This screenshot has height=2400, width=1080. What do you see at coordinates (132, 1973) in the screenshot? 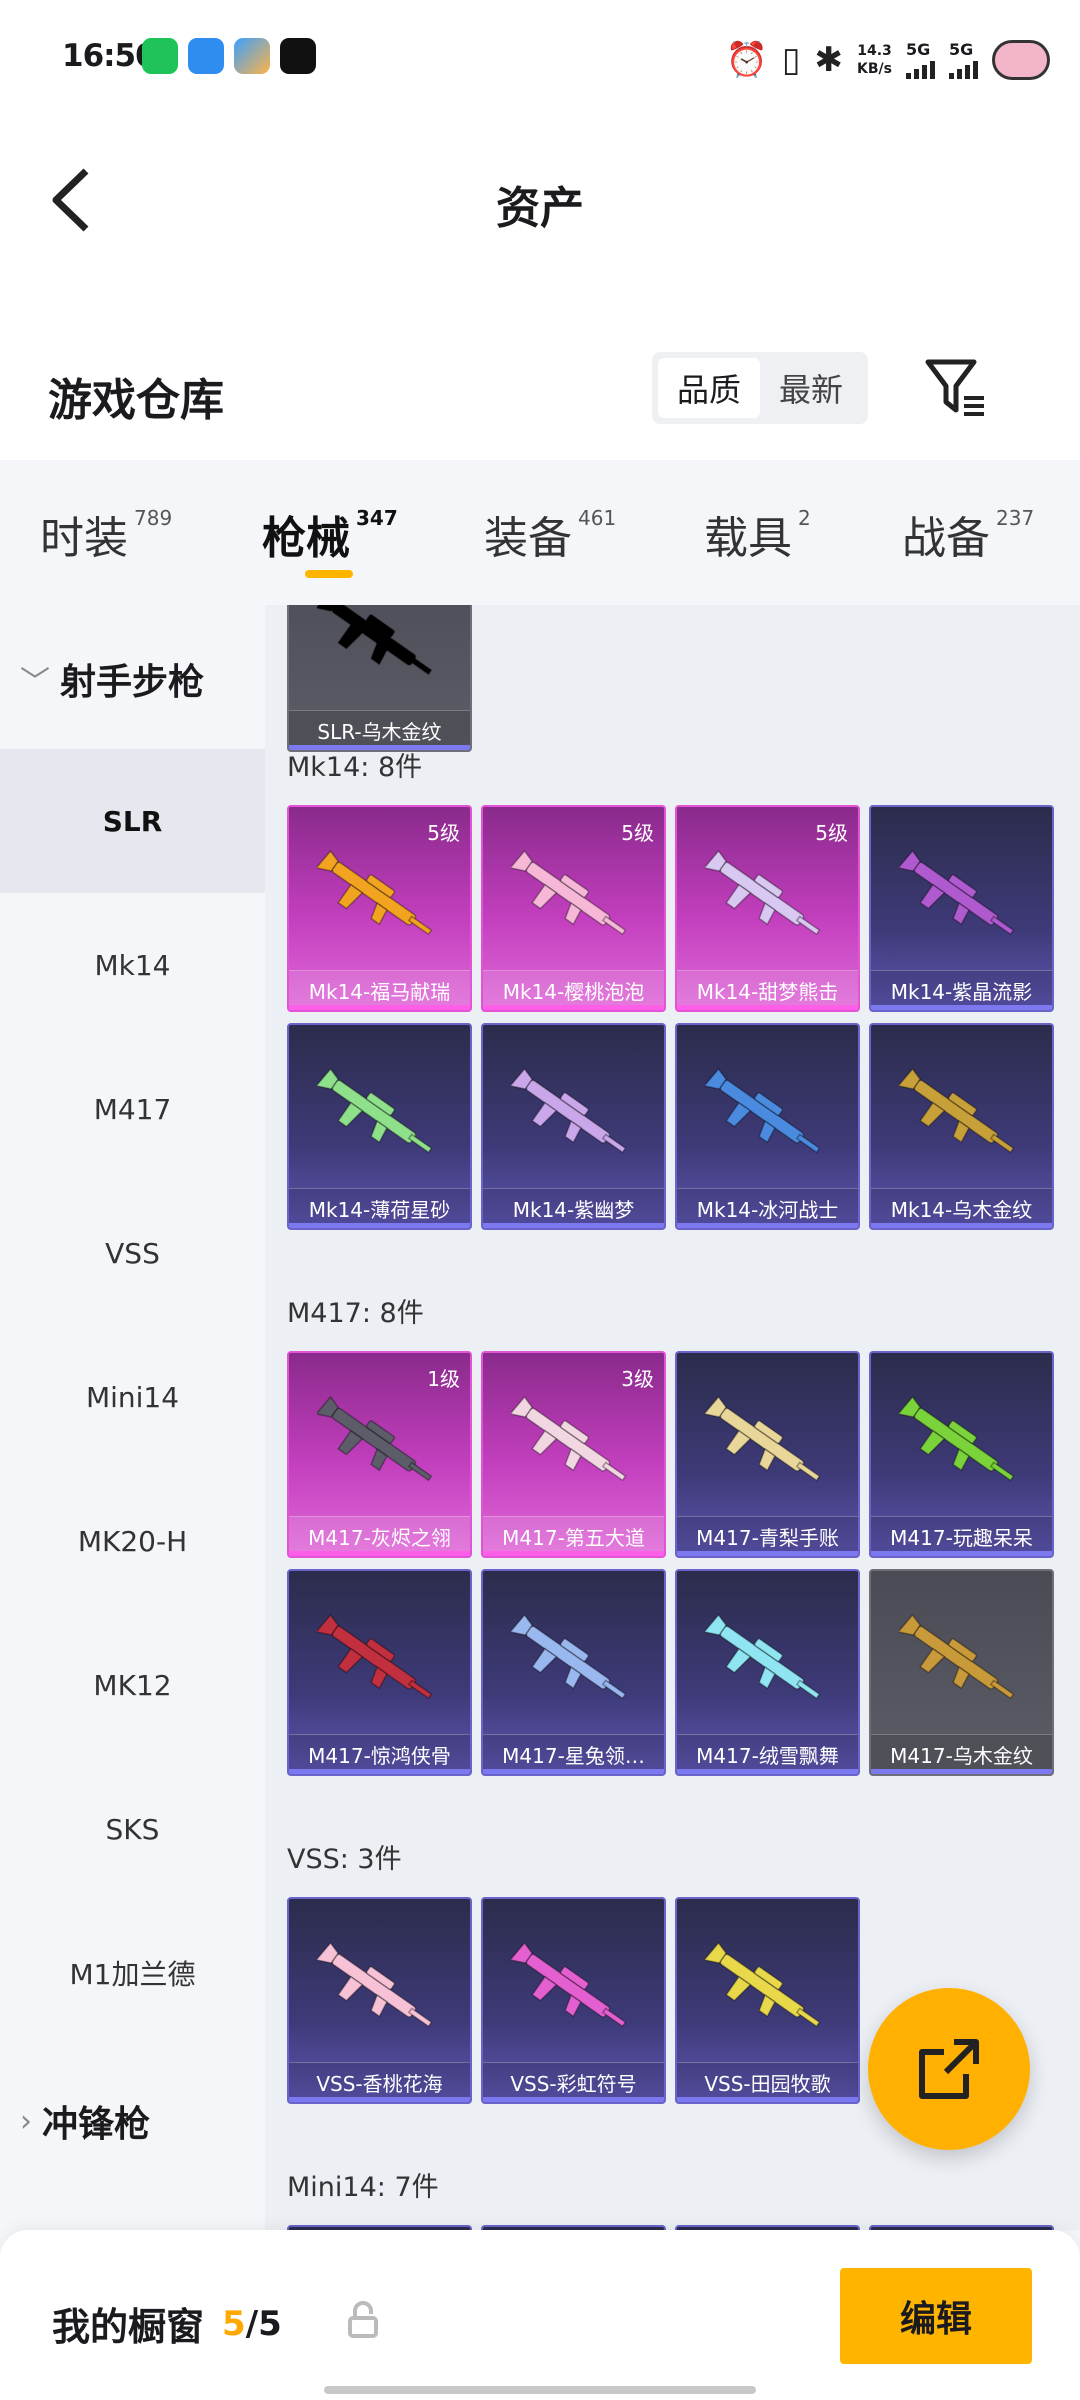
I see `sidebar-item-m1-garand: M1加兰德` at bounding box center [132, 1973].